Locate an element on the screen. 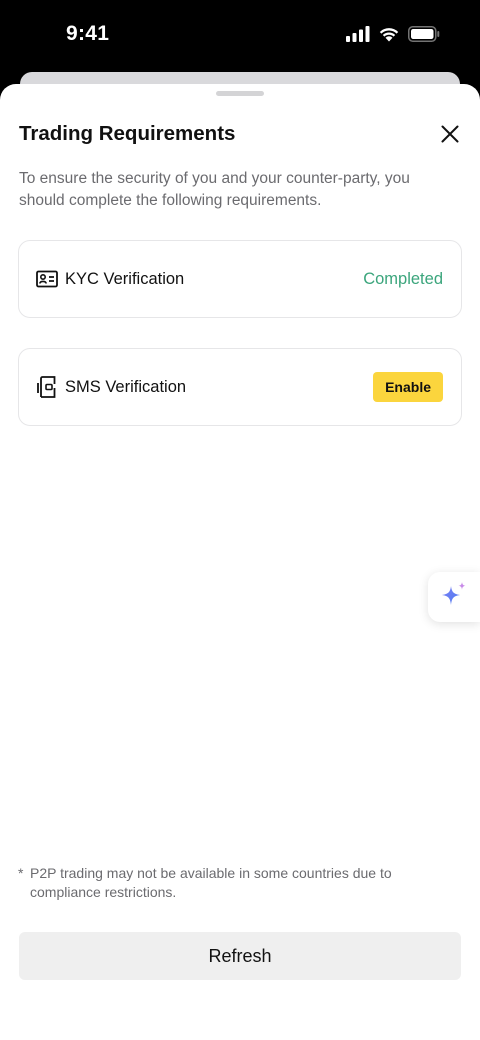 The image size is (480, 1040). id-card-icon is located at coordinates (47, 279).